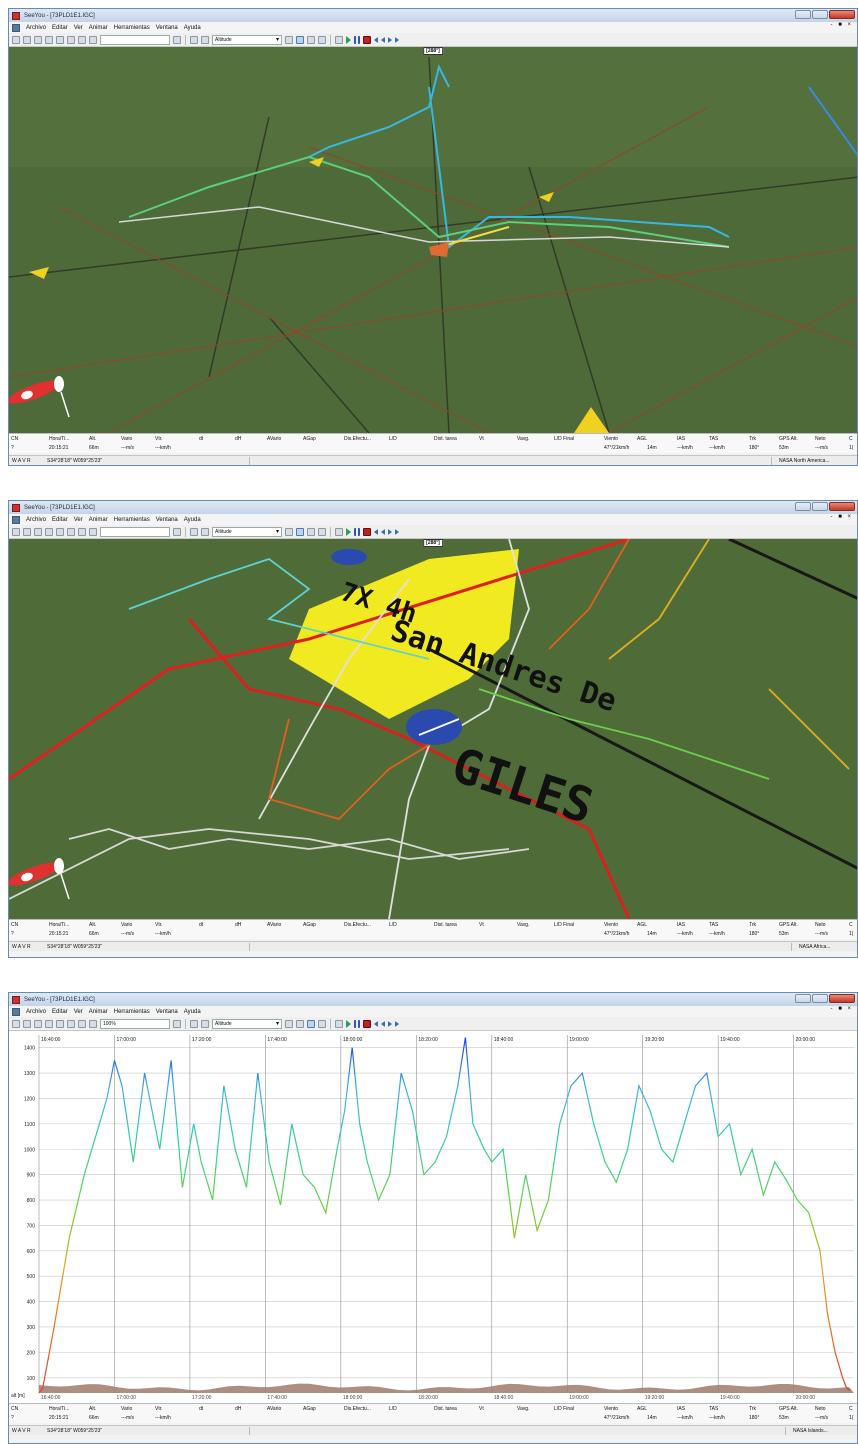 The image size is (858, 1444). What do you see at coordinates (851, 439) in the screenshot?
I see `col-c: C` at bounding box center [851, 439].